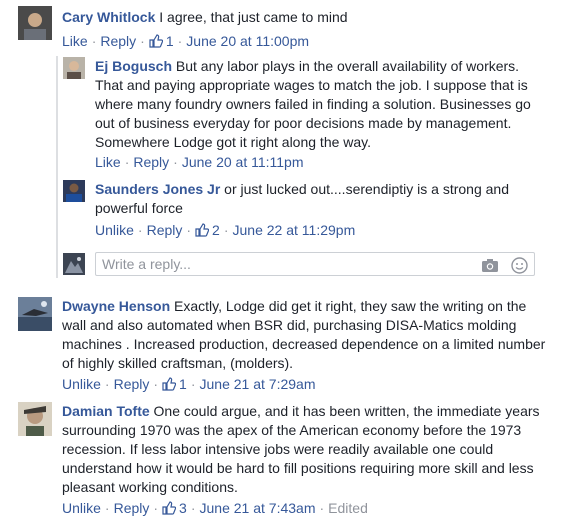  I want to click on thread-line, so click(57, 167).